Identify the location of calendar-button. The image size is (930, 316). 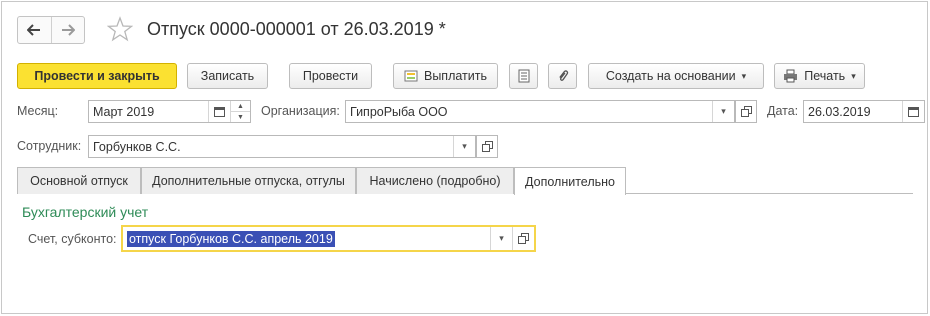
(219, 111).